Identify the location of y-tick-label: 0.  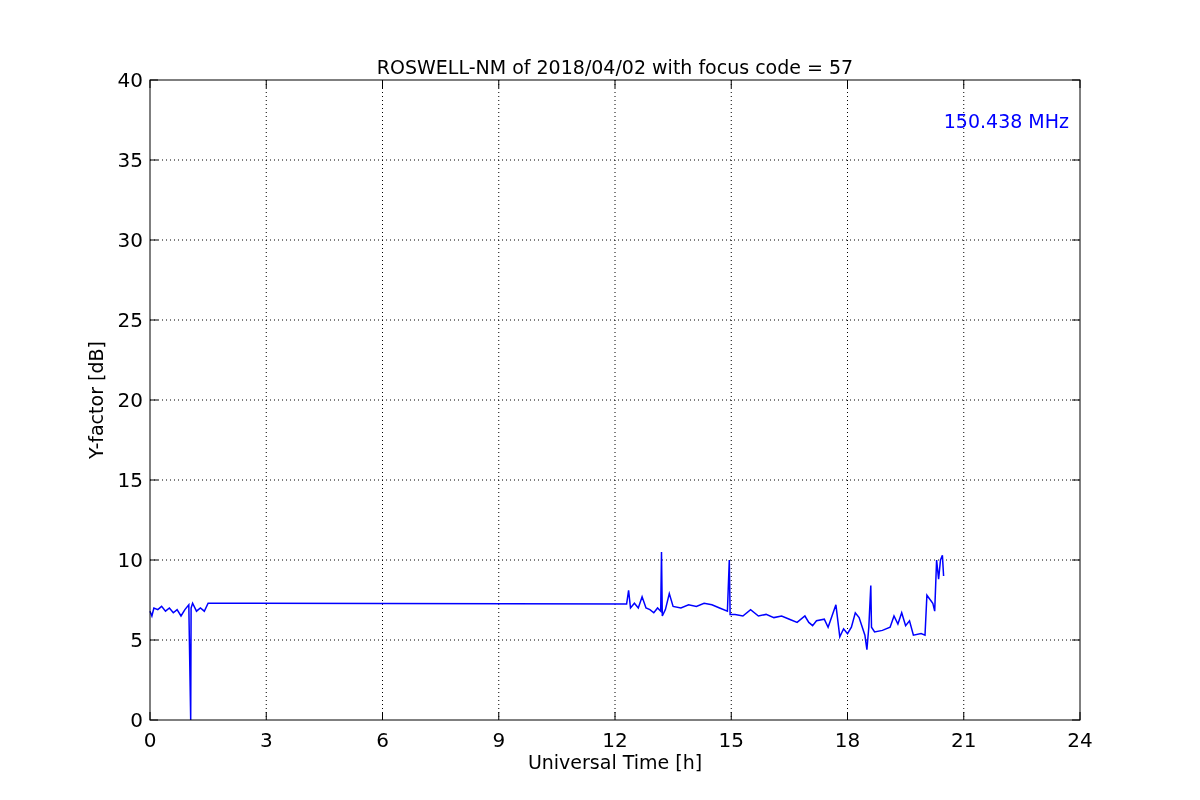
(136, 720).